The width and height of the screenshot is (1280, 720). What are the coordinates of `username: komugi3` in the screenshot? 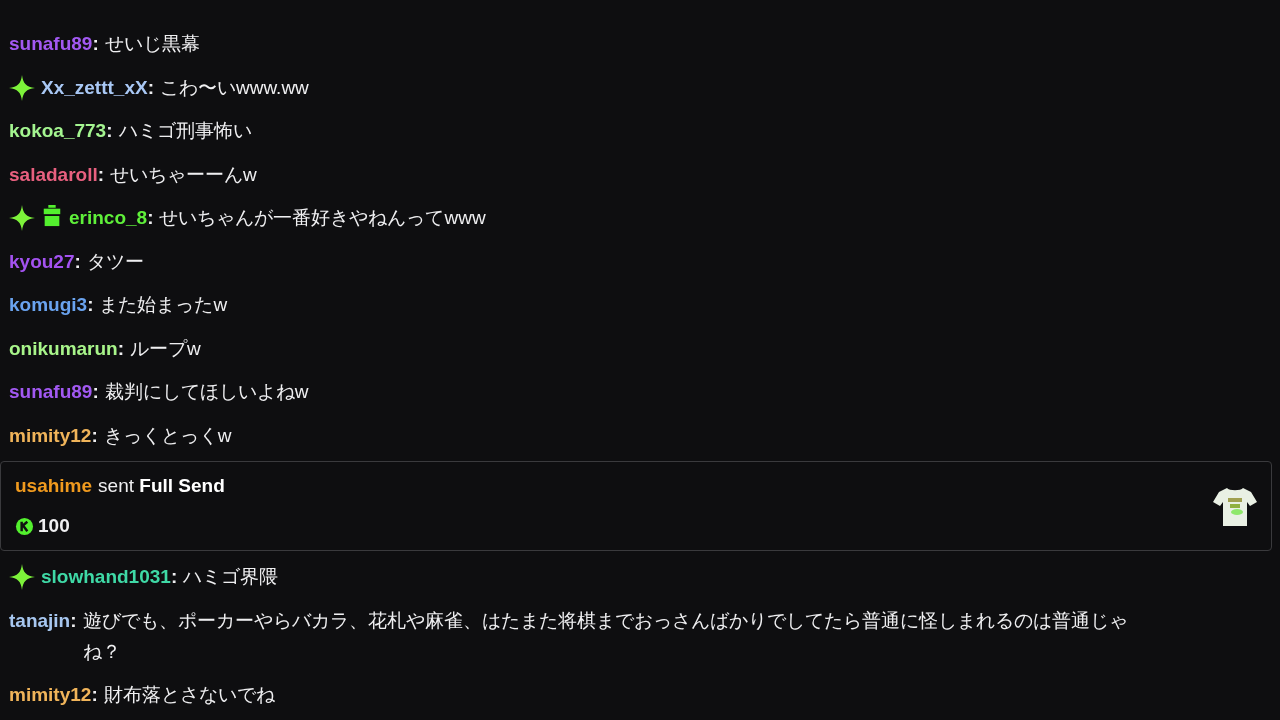 It's located at (48, 304).